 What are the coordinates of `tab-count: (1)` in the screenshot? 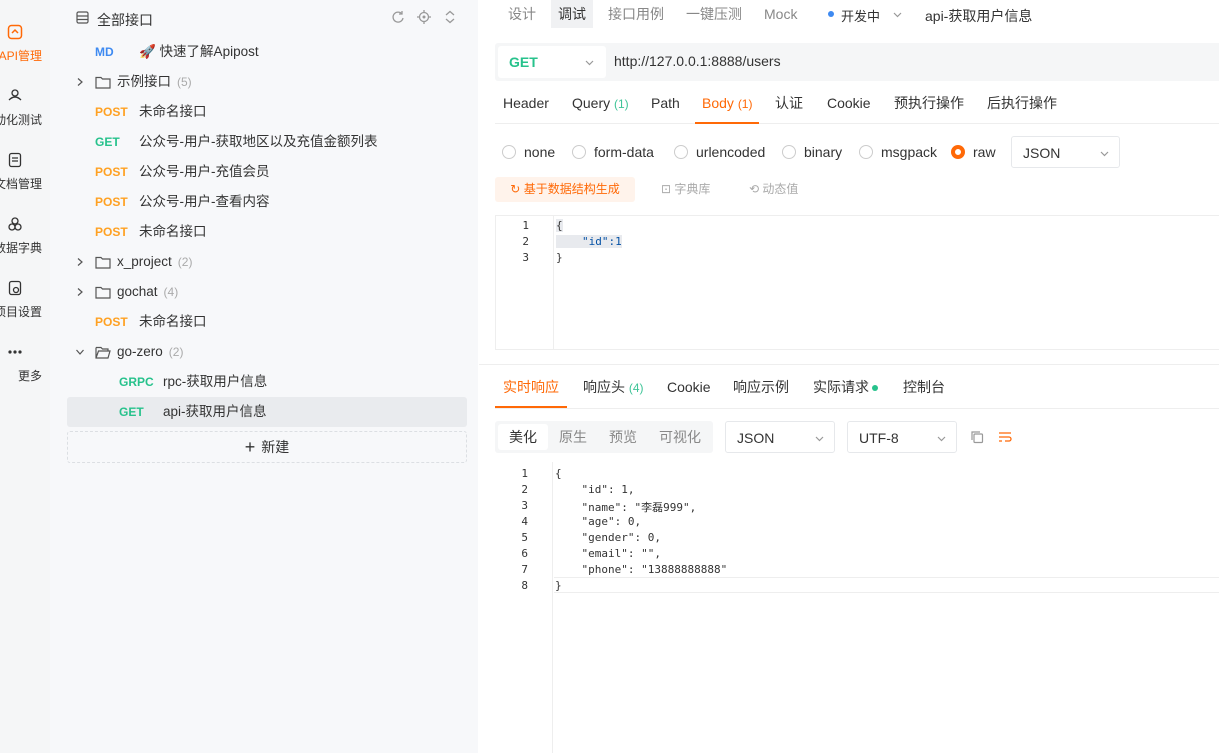 It's located at (621, 104).